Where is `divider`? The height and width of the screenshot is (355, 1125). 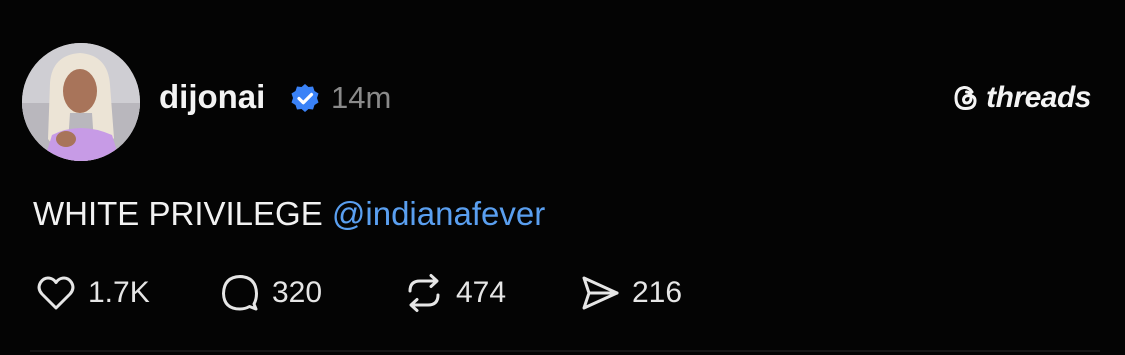 divider is located at coordinates (565, 351).